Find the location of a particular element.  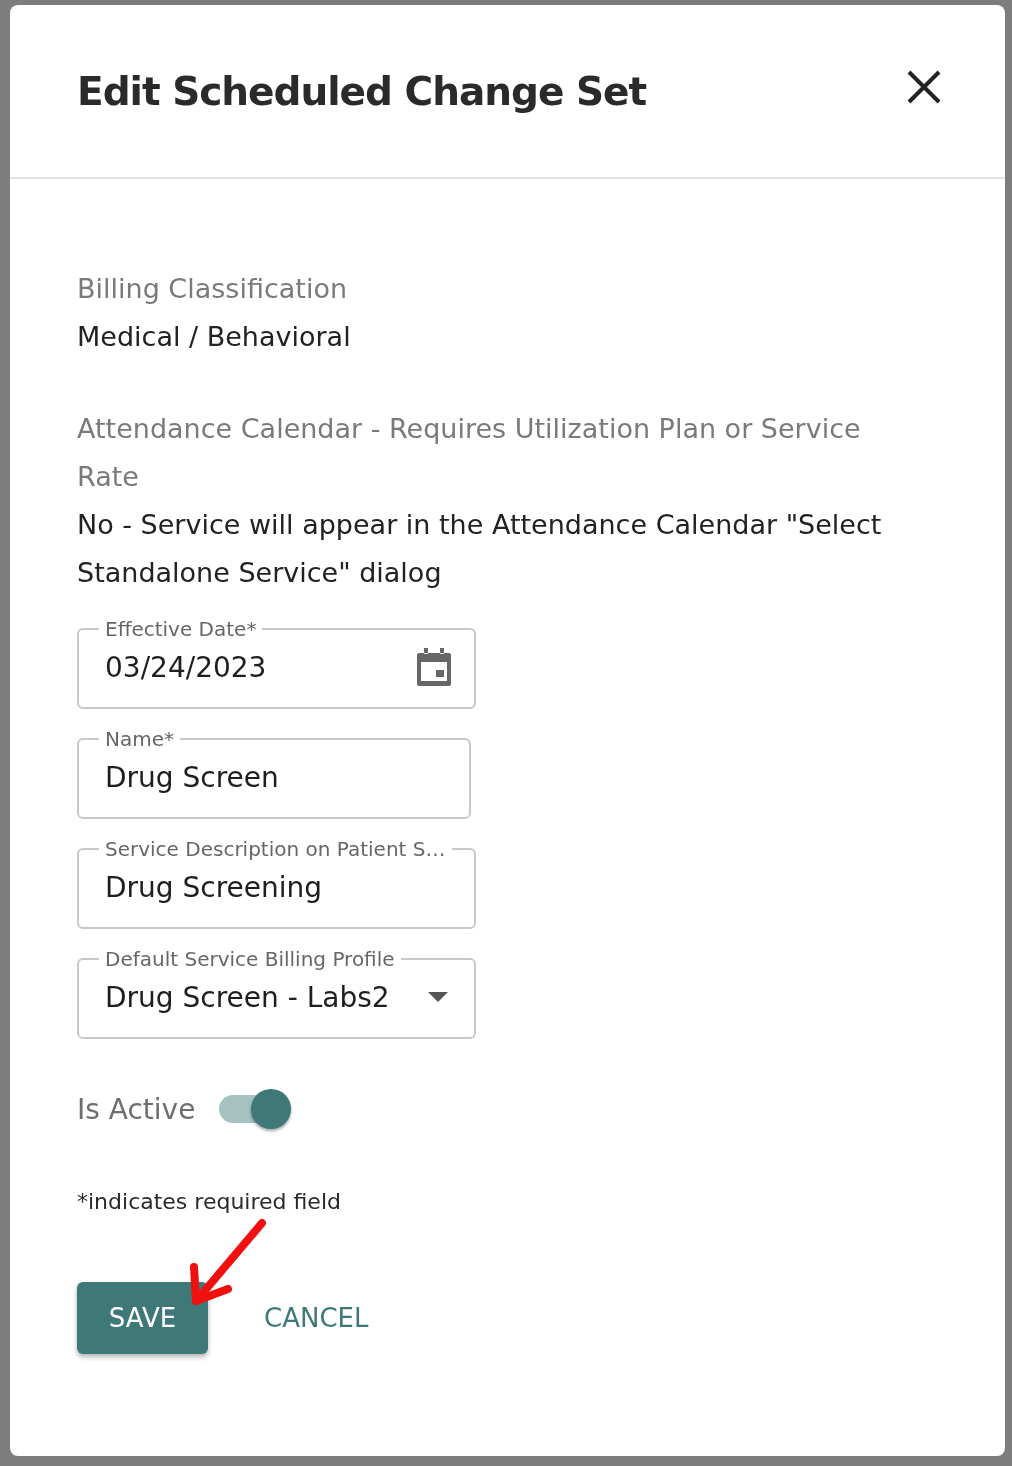

info-label: Billing Classification is located at coordinates (212, 289).